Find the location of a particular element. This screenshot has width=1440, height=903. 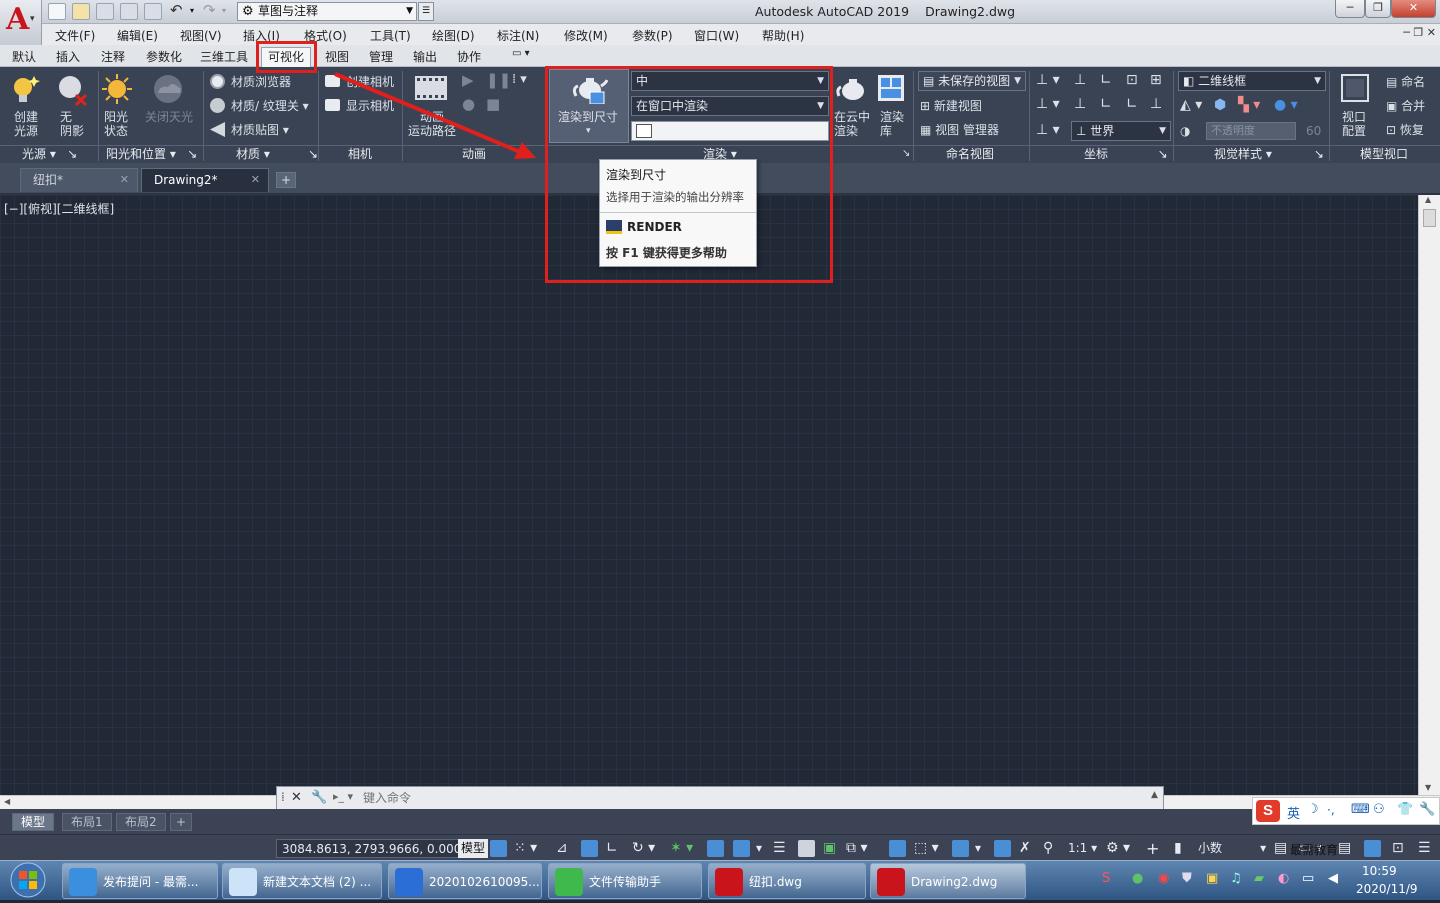

tab-manage: 管理 is located at coordinates (381, 56).